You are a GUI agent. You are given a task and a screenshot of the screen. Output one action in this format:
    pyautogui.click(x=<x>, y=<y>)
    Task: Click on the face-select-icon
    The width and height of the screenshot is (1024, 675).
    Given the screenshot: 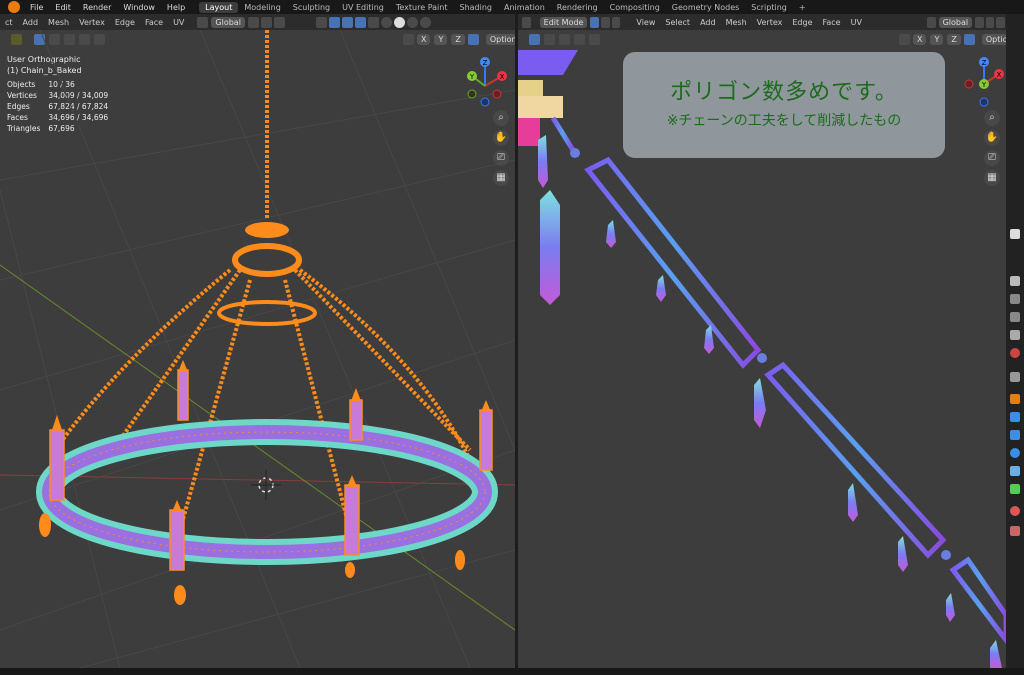 What is the action you would take?
    pyautogui.click(x=616, y=22)
    